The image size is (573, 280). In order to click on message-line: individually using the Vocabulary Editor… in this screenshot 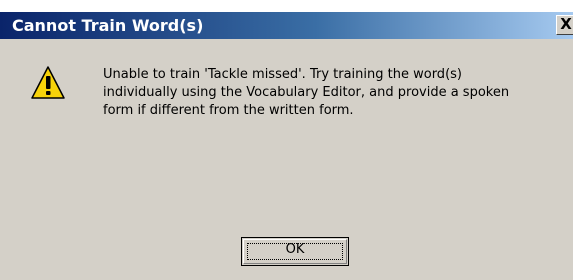, I will do `click(306, 92)`.